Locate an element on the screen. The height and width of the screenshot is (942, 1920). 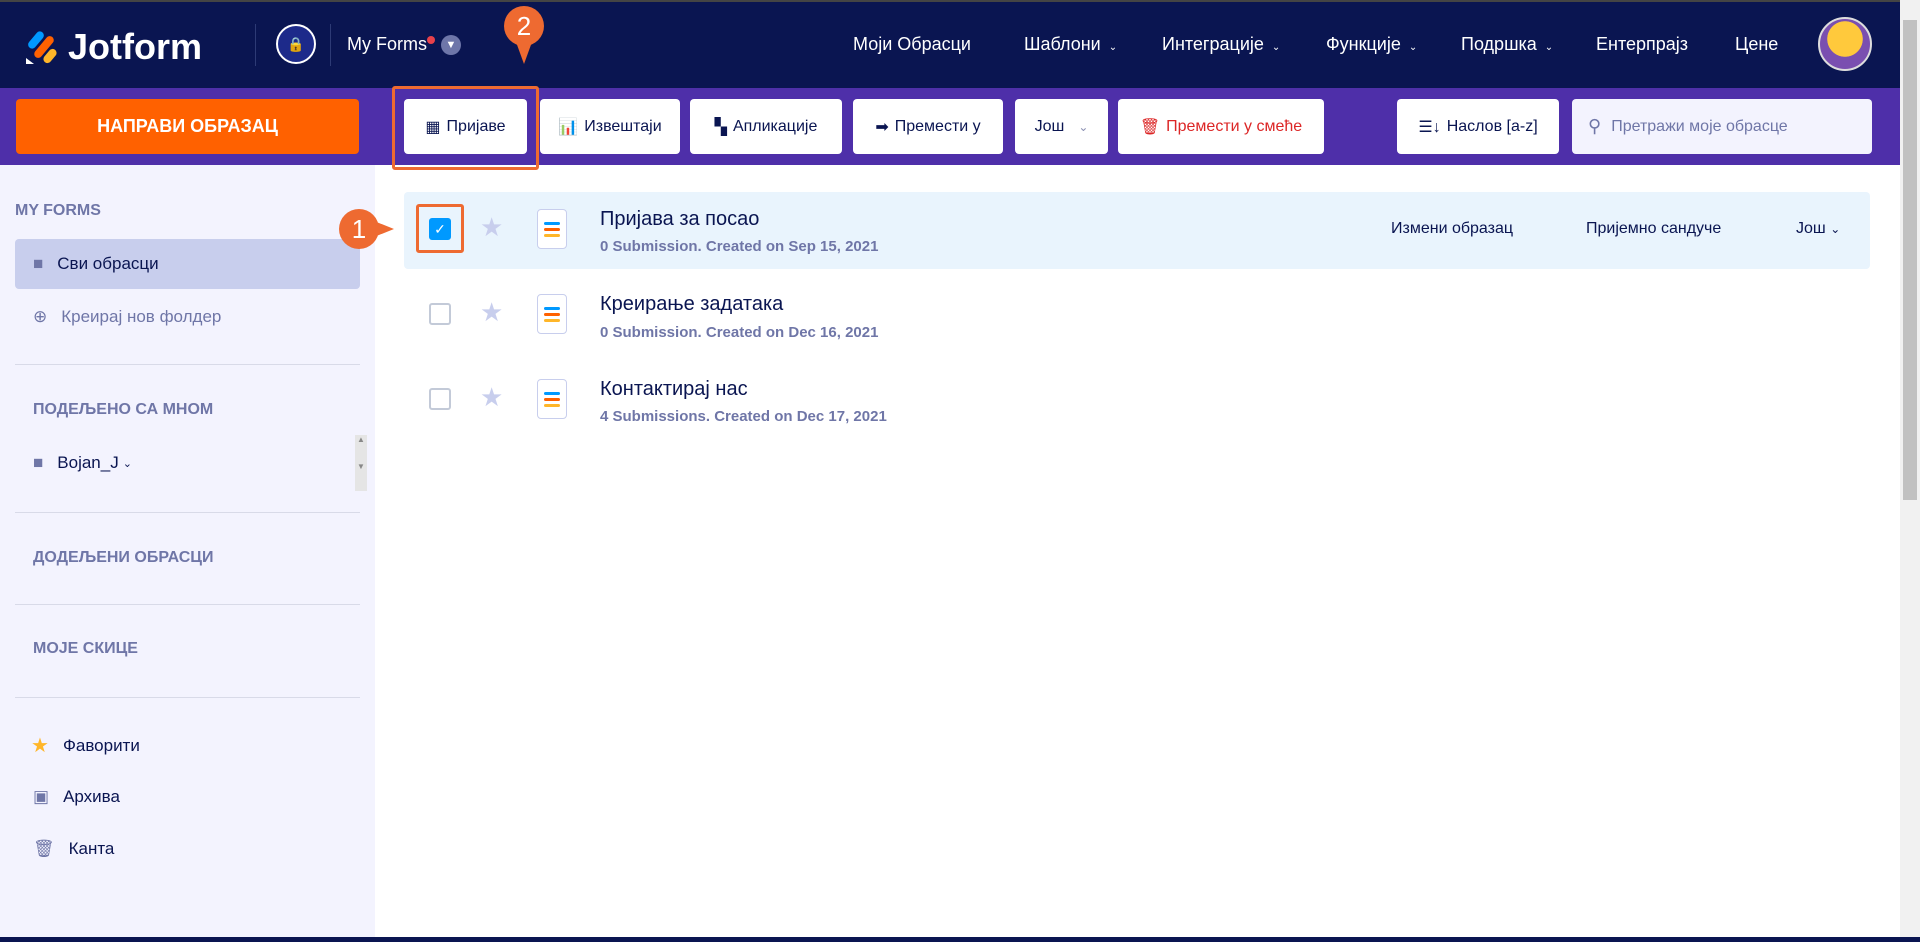
form-title: Креирање задатака is located at coordinates (691, 304).